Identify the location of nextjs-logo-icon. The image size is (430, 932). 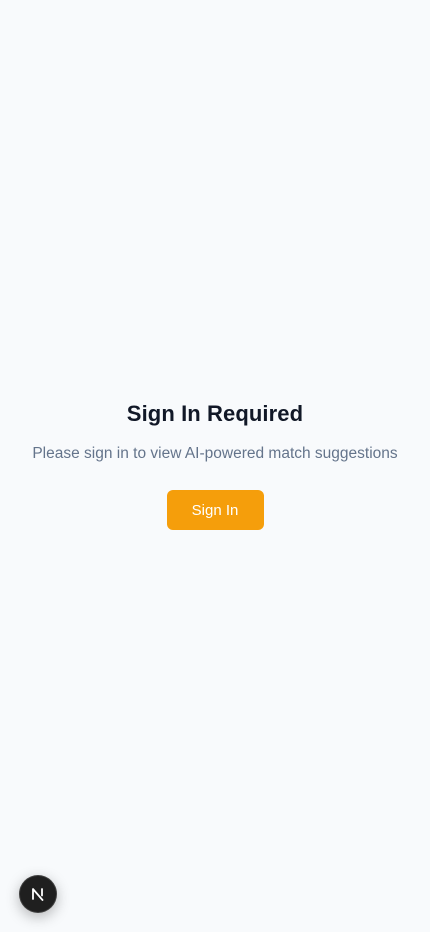
(38, 894).